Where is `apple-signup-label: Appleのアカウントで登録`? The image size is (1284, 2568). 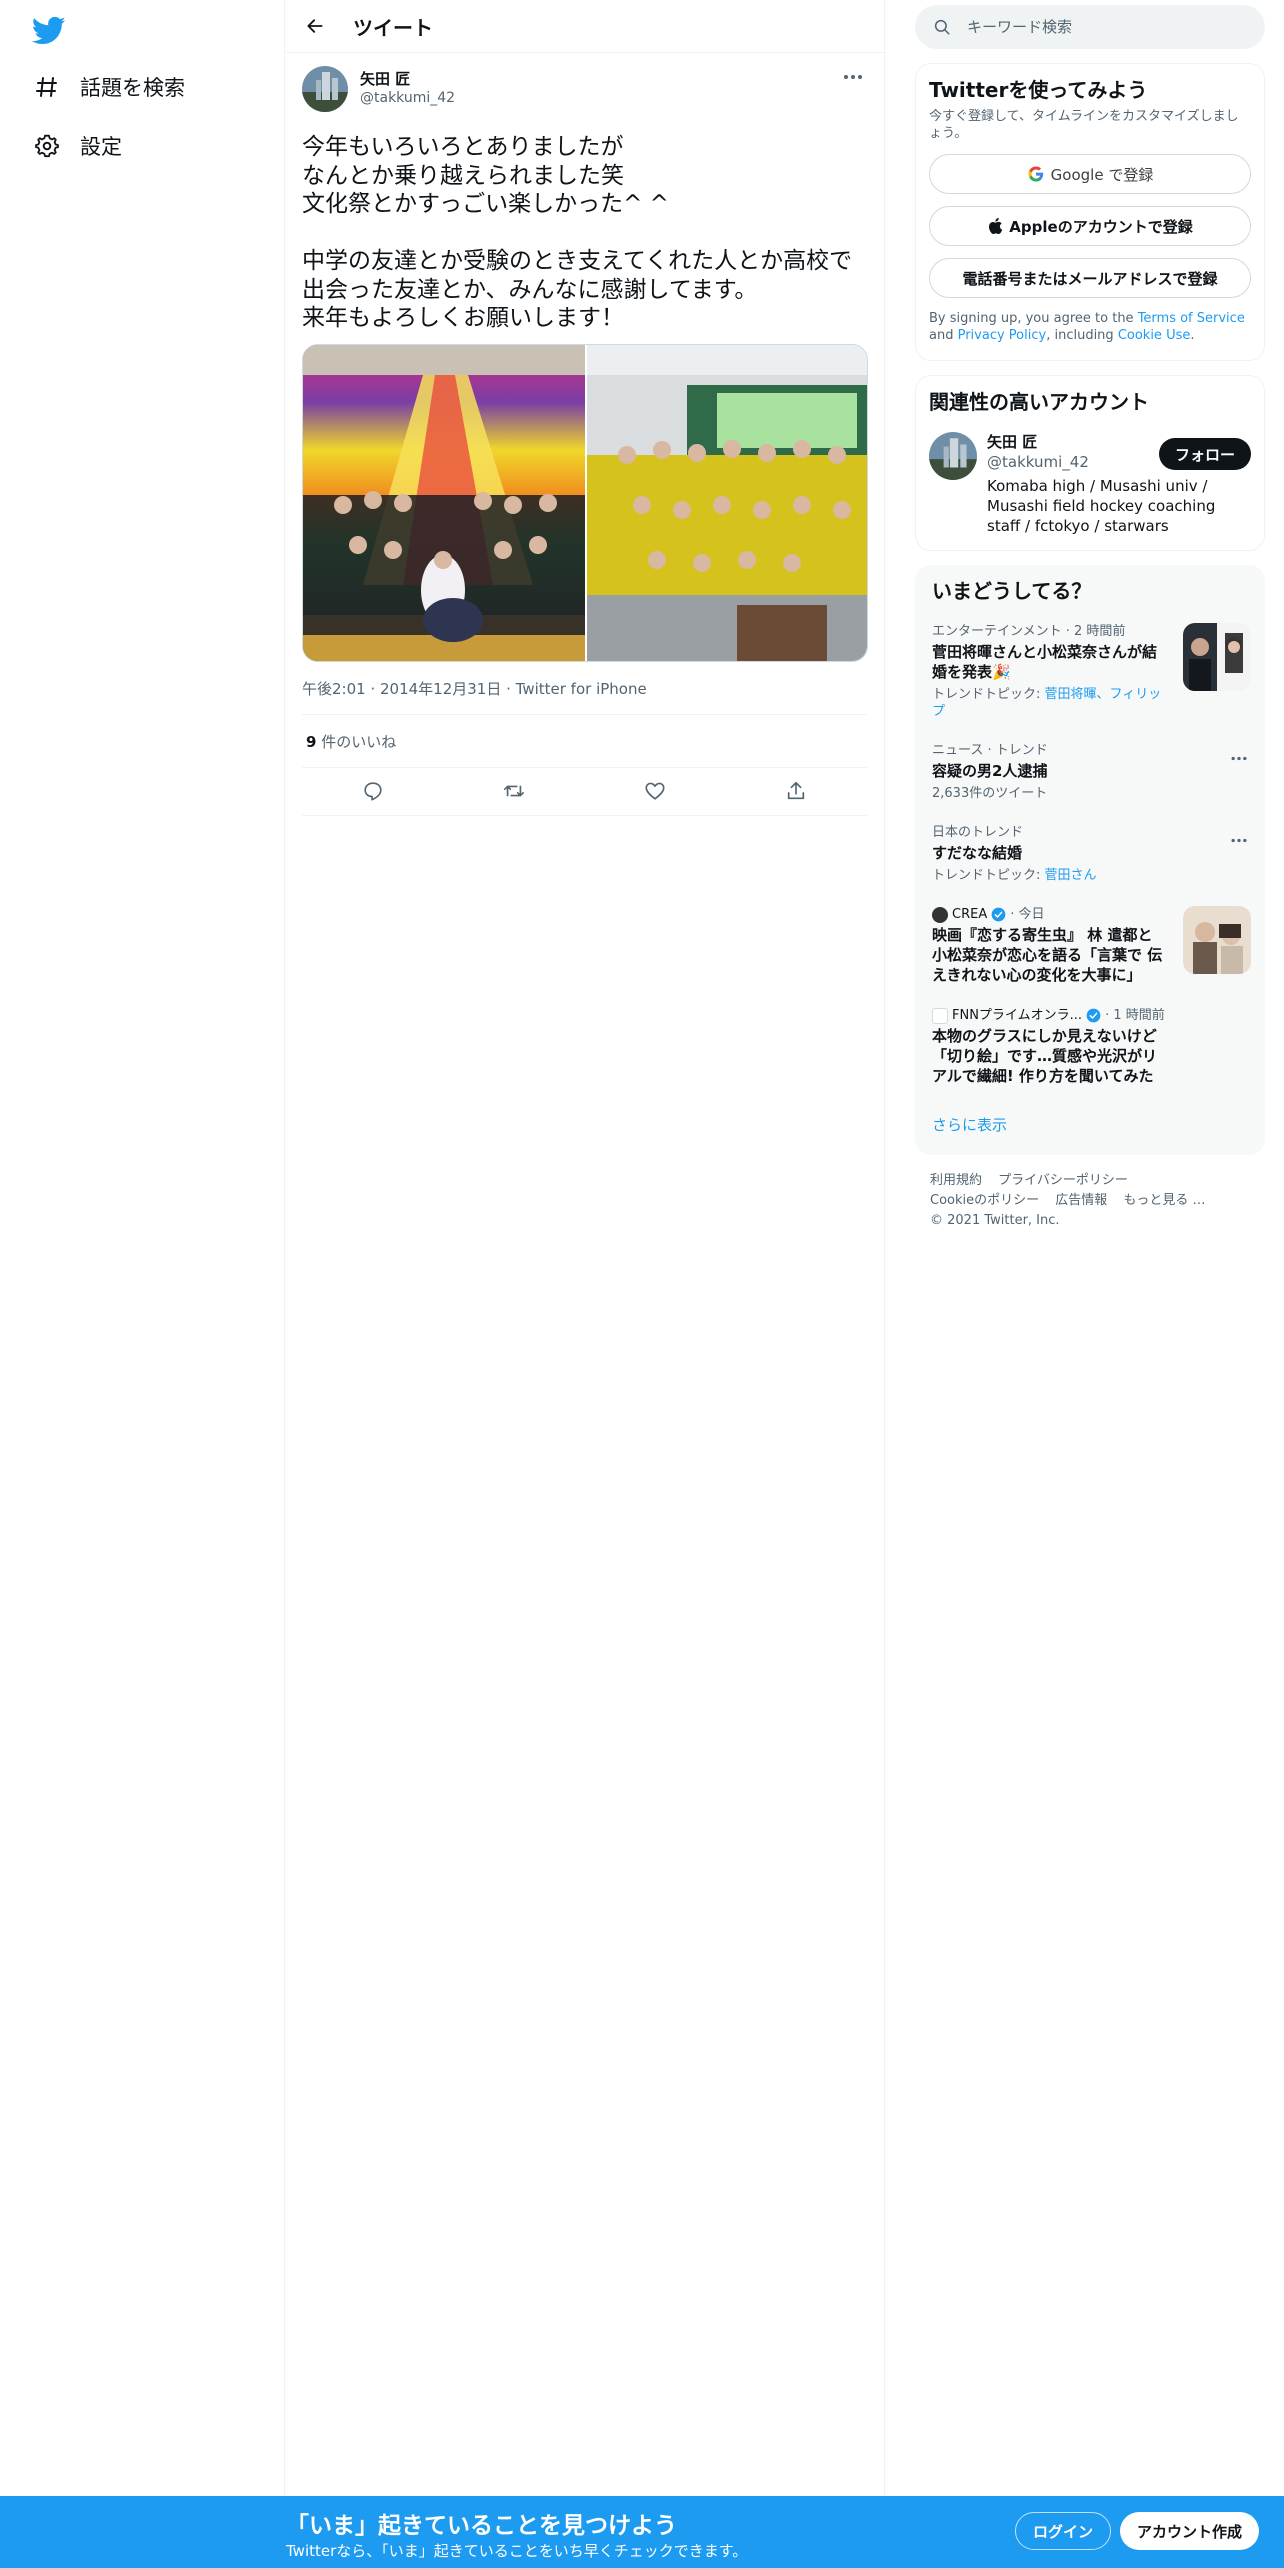
apple-signup-label: Appleのアカウントで登録 is located at coordinates (1101, 226).